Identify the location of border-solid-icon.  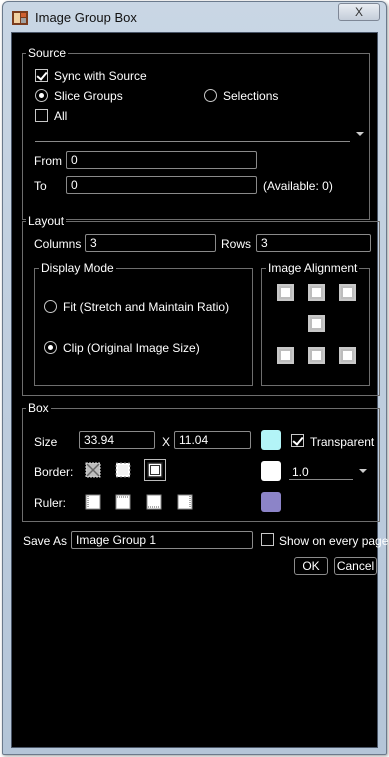
(155, 470).